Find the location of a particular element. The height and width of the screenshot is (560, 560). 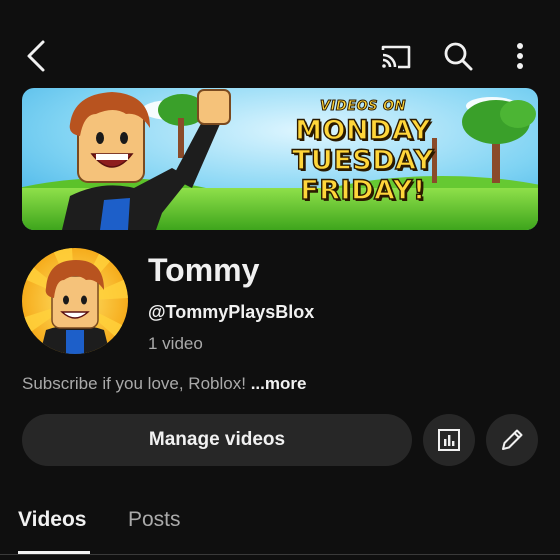

banner-line-4: FRIDAY! is located at coordinates (363, 190).